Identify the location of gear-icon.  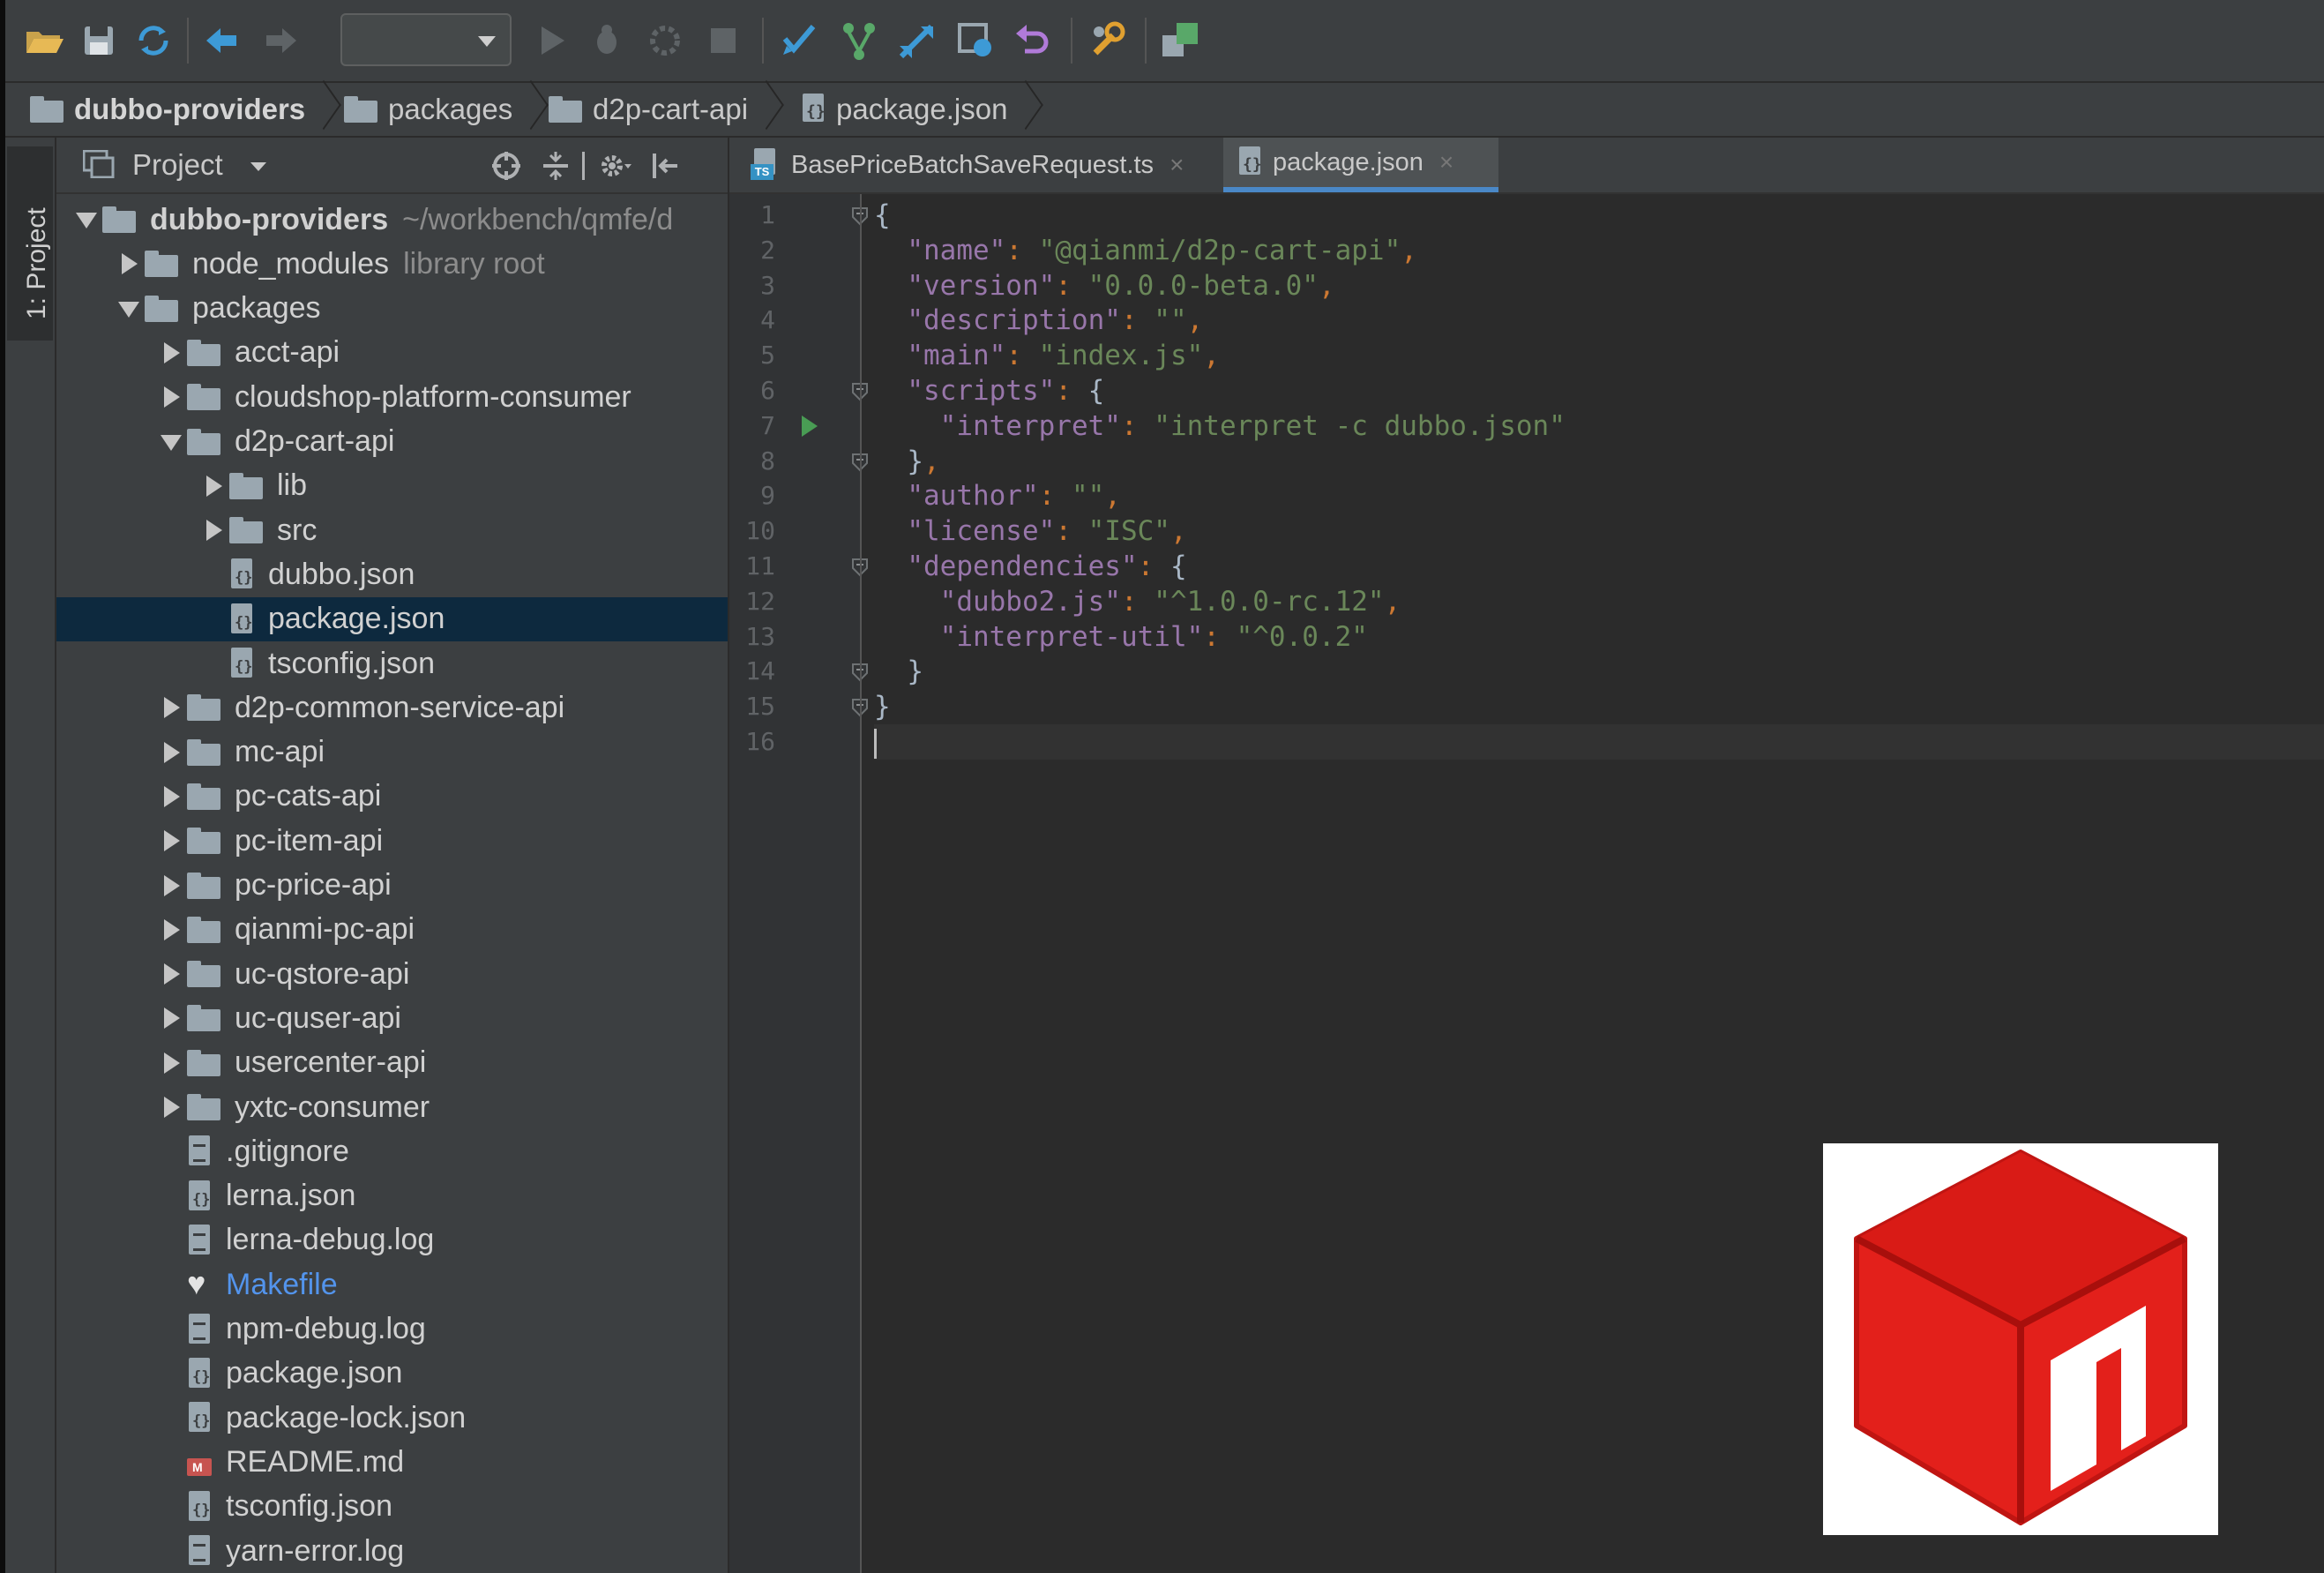
(615, 166).